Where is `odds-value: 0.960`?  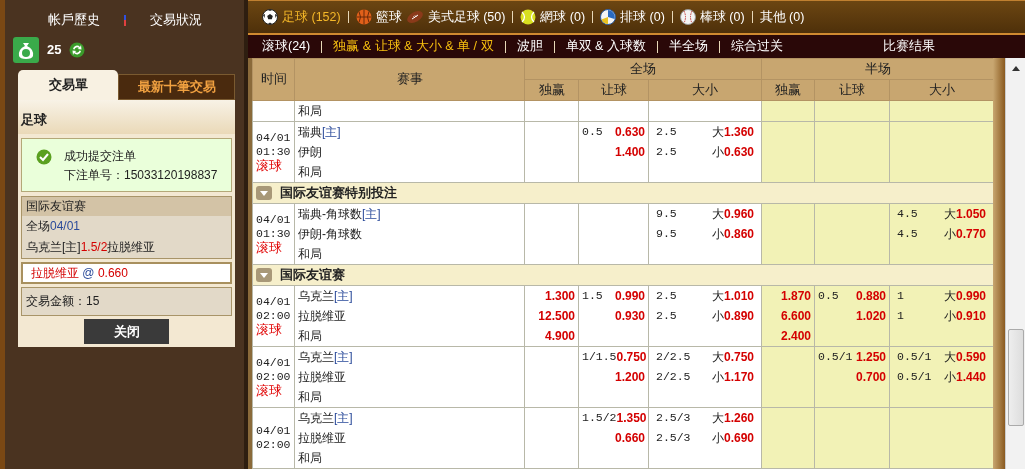 odds-value: 0.960 is located at coordinates (738, 214).